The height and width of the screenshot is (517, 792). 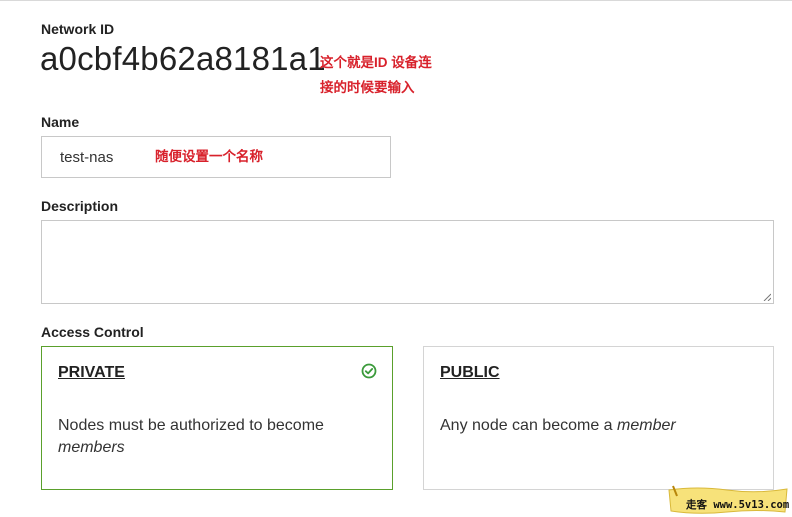 I want to click on top-divider, so click(x=396, y=0).